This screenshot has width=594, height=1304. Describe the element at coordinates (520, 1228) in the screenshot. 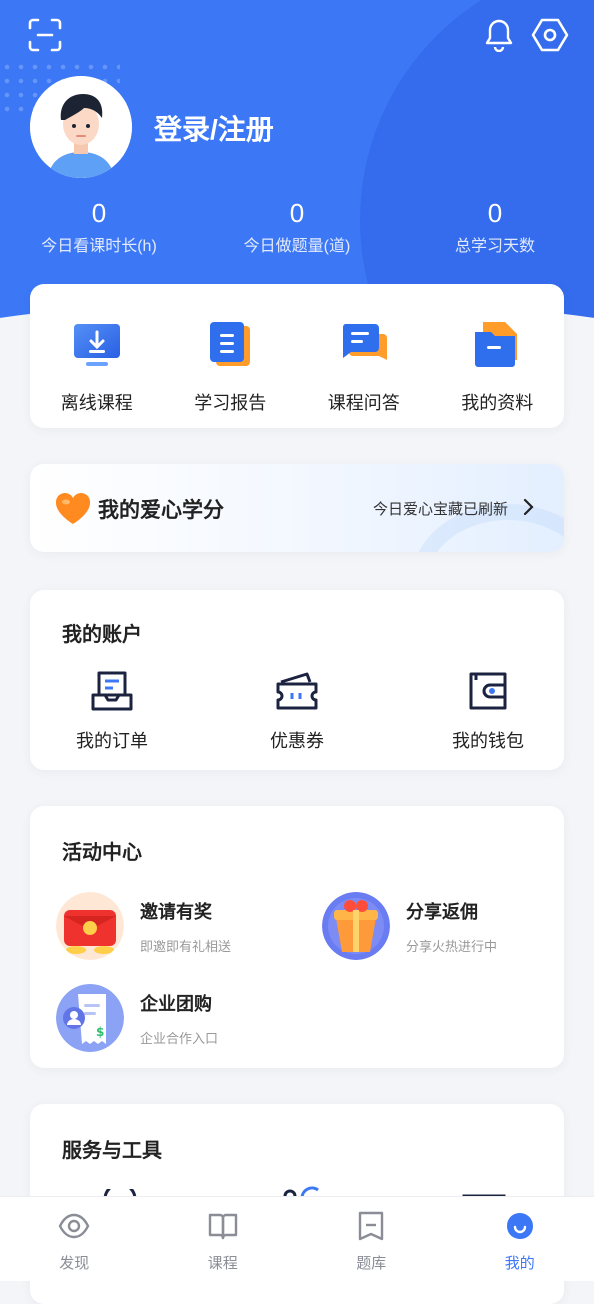

I see `profile-smile-icon` at that location.